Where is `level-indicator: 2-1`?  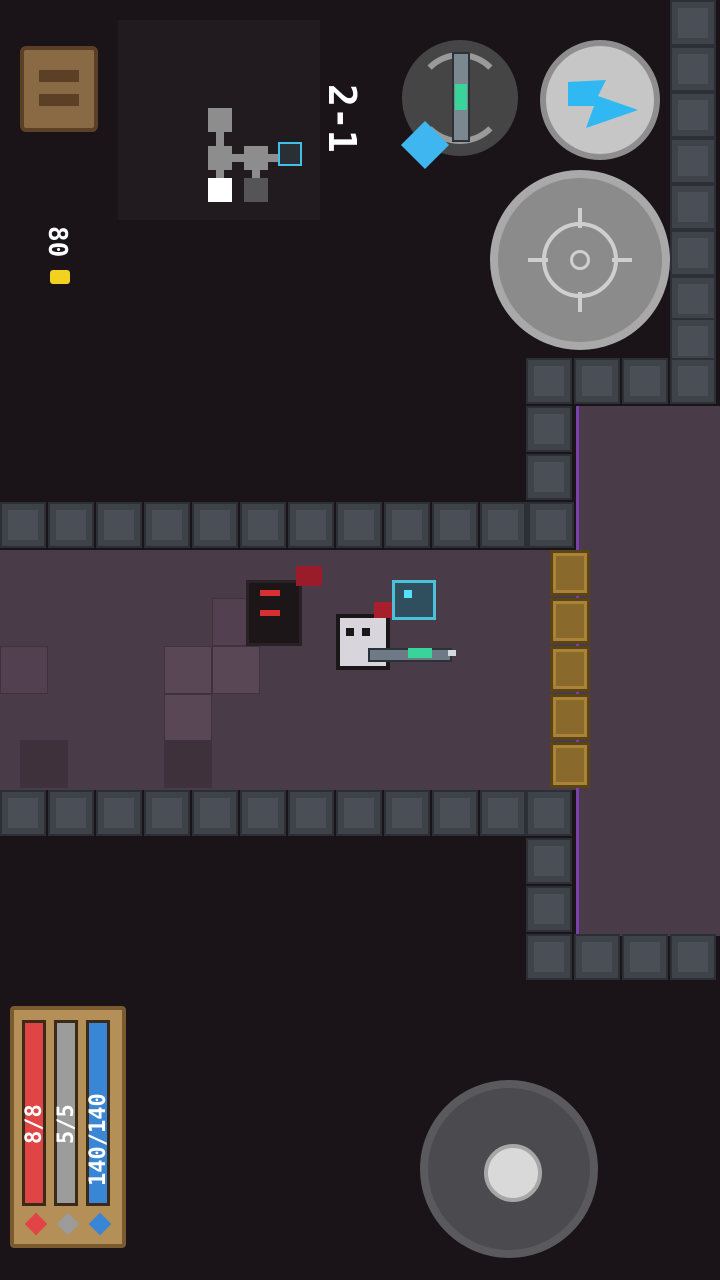 level-indicator: 2-1 is located at coordinates (342, 118).